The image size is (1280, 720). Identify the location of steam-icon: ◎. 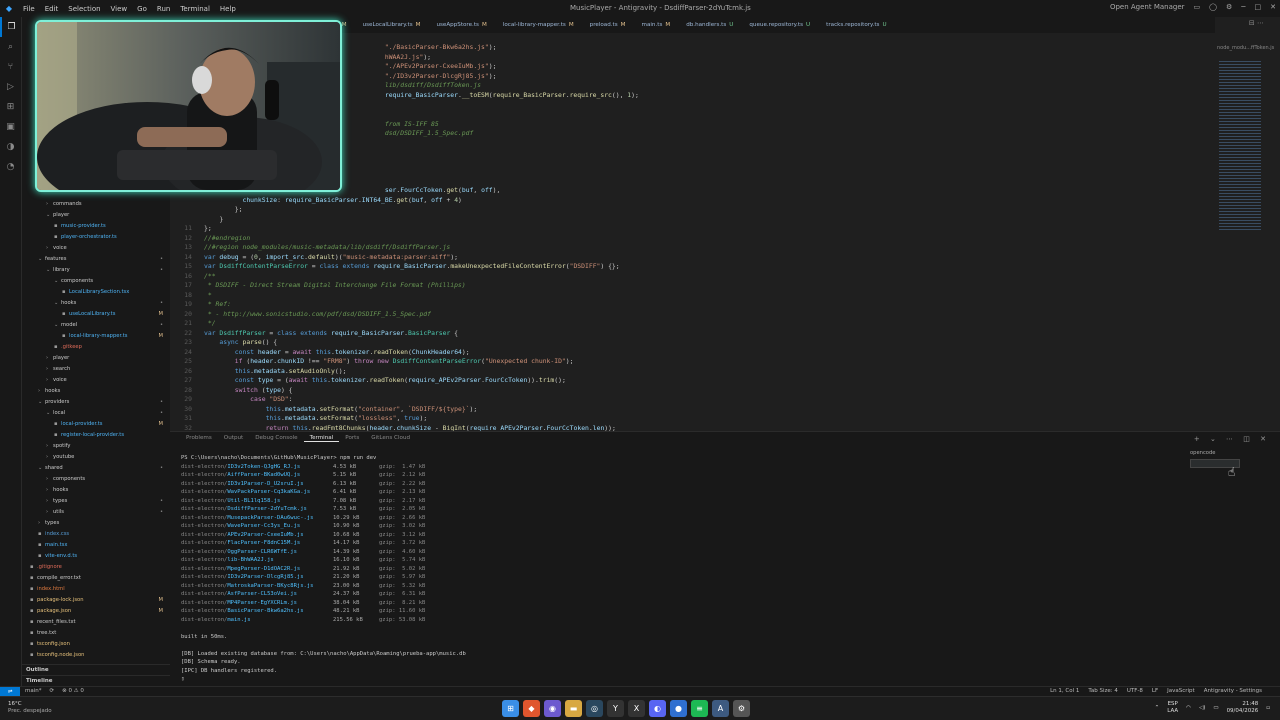
(594, 708).